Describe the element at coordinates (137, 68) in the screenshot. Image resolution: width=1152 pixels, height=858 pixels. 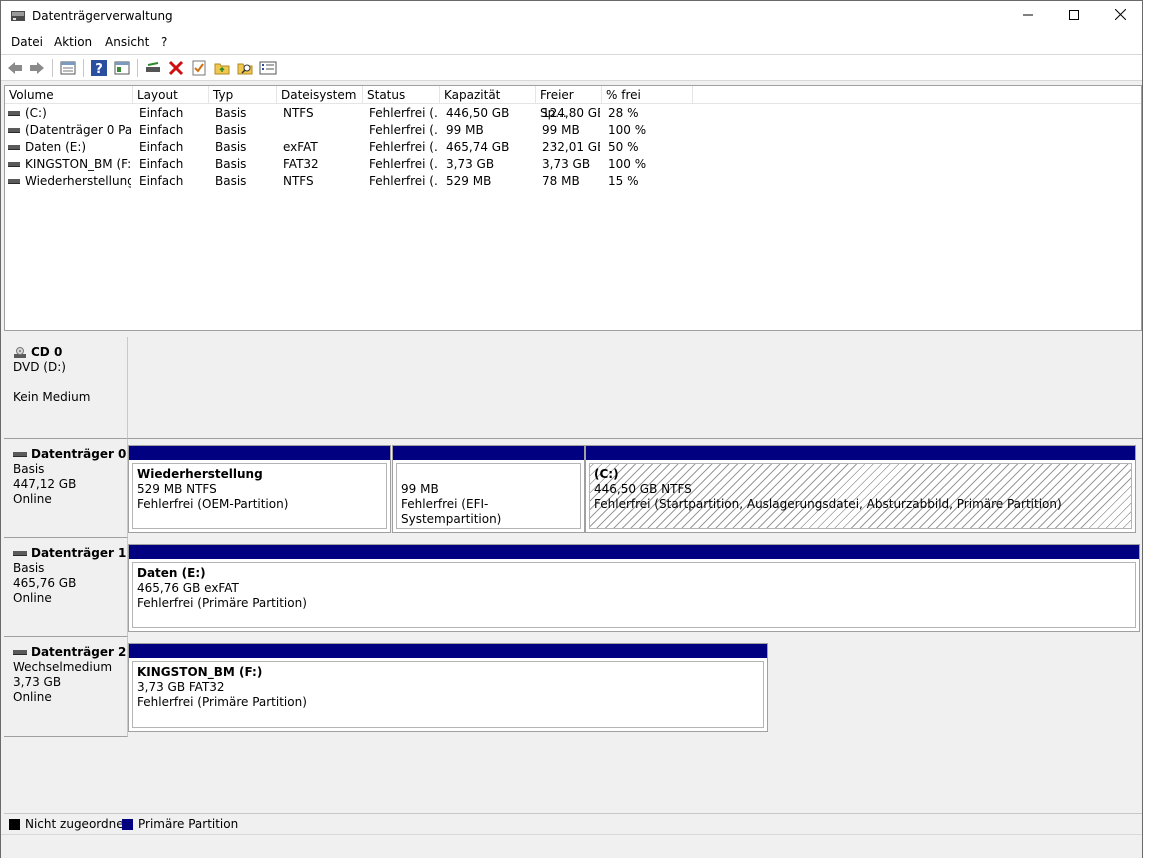
I see `toolbar-separator` at that location.